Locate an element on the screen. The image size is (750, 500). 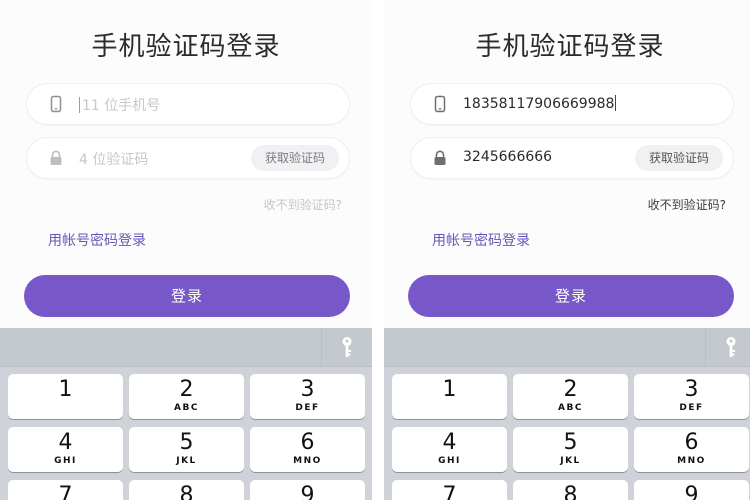
code-input: 4 位验证码 获取验证码 is located at coordinates (188, 158).